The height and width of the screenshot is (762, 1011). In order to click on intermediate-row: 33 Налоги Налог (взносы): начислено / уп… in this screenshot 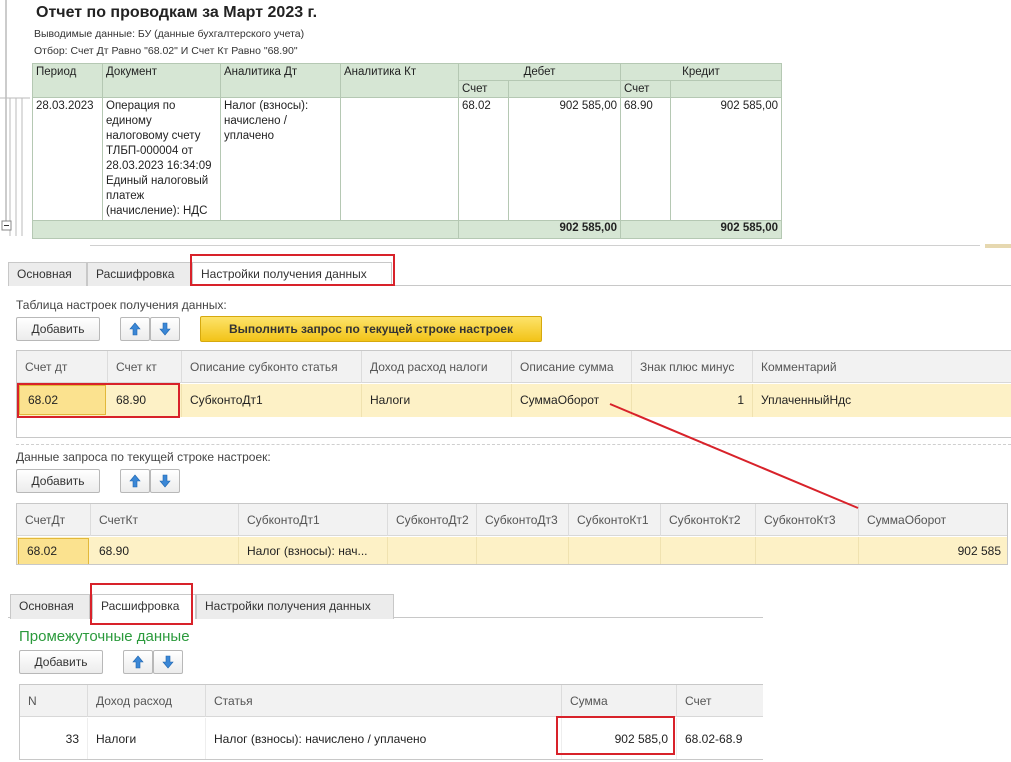, I will do `click(391, 738)`.